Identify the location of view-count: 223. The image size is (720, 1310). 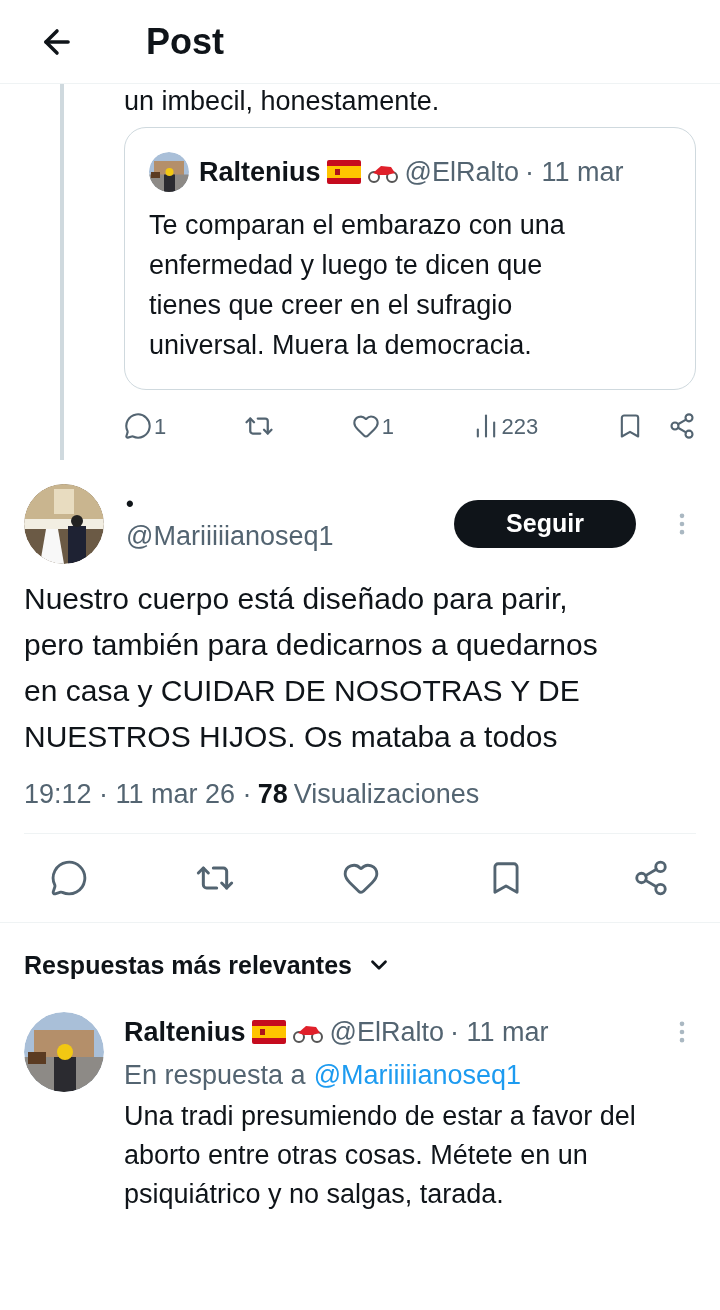
(520, 426).